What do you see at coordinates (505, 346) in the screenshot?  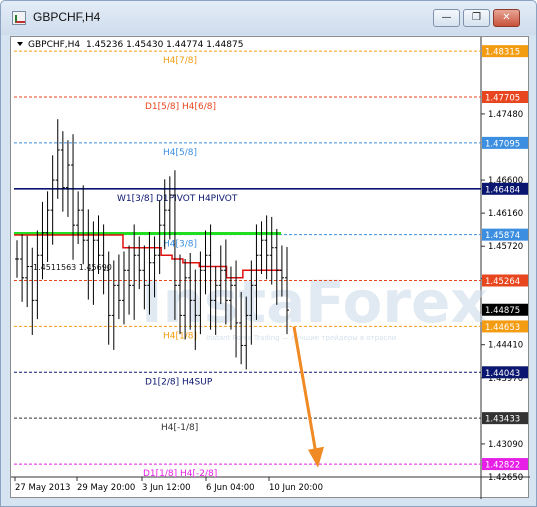 I see `y-tick-label: 1.44410` at bounding box center [505, 346].